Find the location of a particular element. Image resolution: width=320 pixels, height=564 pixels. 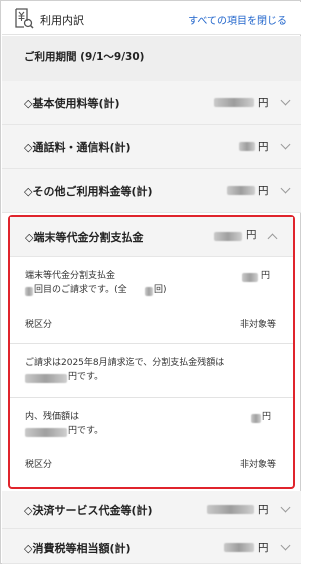

receipt-yen-icon is located at coordinates (24, 18).